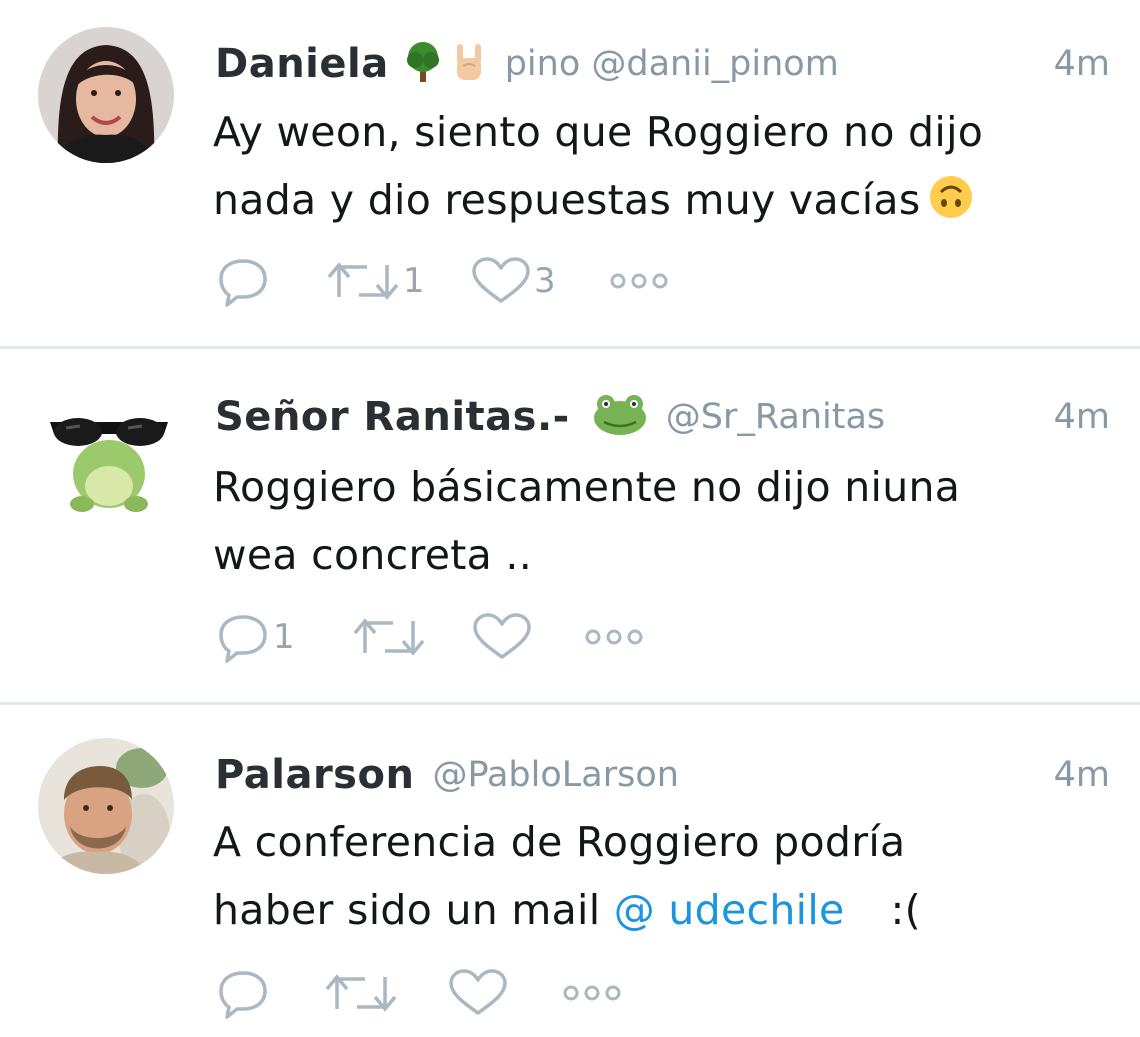 The width and height of the screenshot is (1140, 1037). What do you see at coordinates (951, 206) in the screenshot?
I see `upside-down-face-emoji` at bounding box center [951, 206].